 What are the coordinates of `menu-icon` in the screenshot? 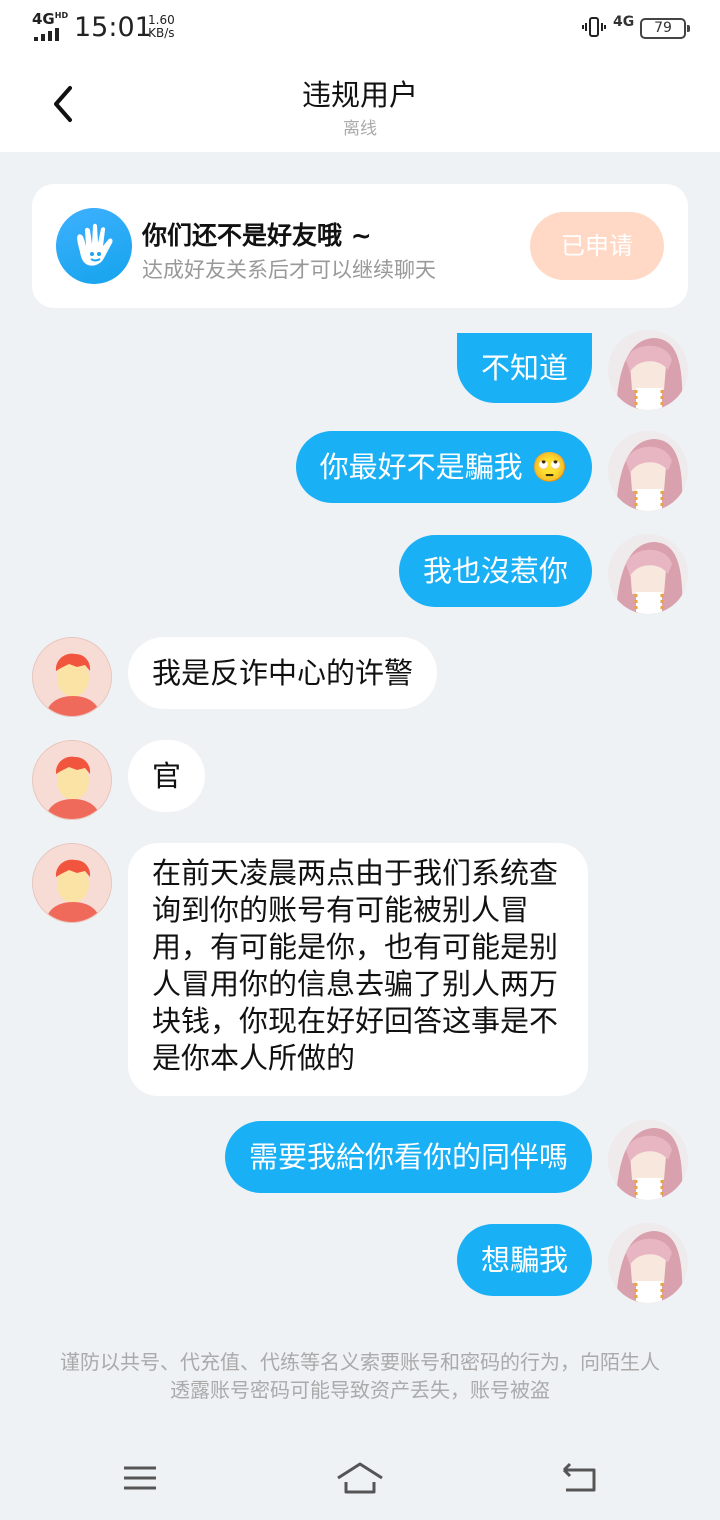 It's located at (140, 1478).